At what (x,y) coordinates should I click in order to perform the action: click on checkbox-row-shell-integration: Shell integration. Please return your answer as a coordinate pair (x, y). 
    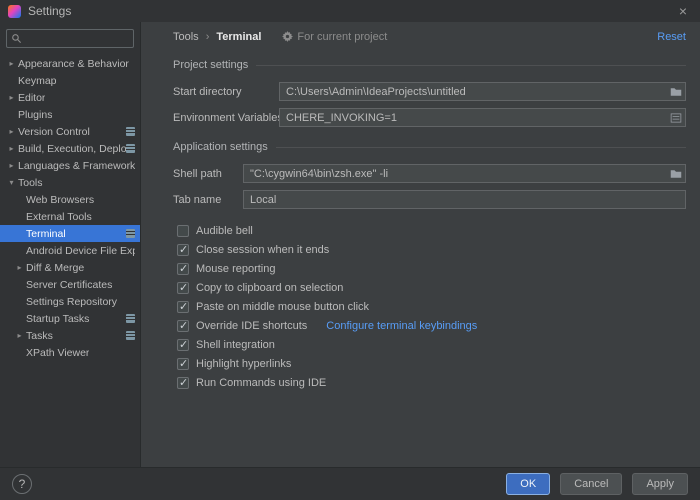
    Looking at the image, I should click on (431, 344).